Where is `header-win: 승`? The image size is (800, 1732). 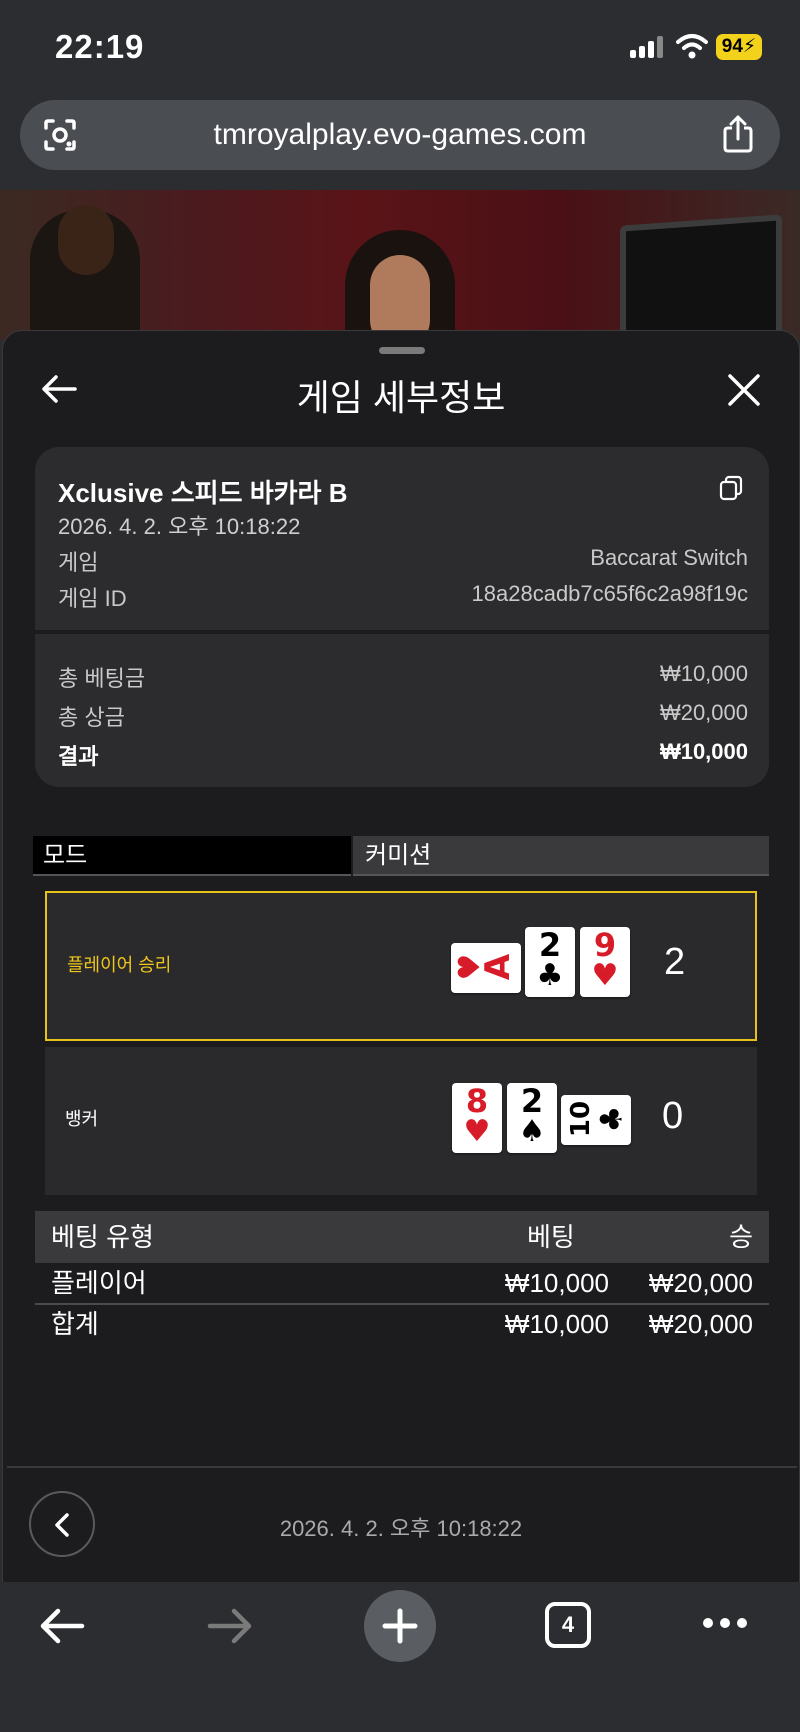 header-win: 승 is located at coordinates (741, 1237).